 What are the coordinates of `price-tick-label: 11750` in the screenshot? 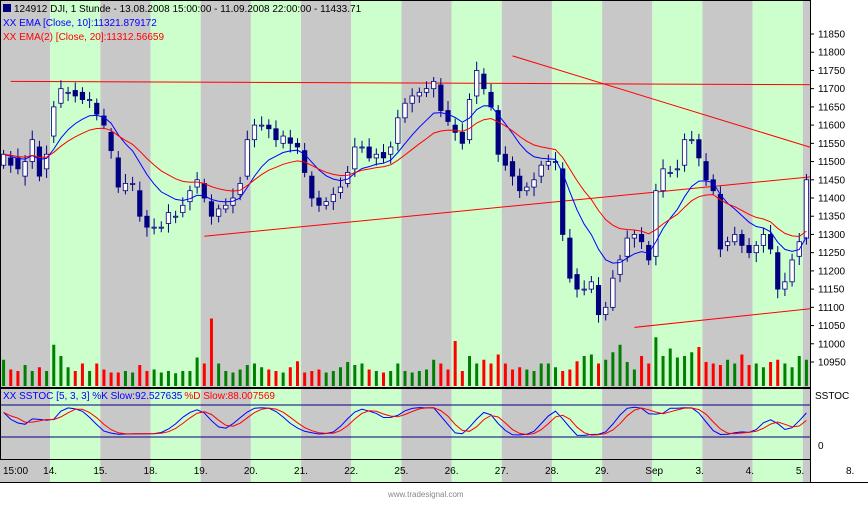 It's located at (832, 71).